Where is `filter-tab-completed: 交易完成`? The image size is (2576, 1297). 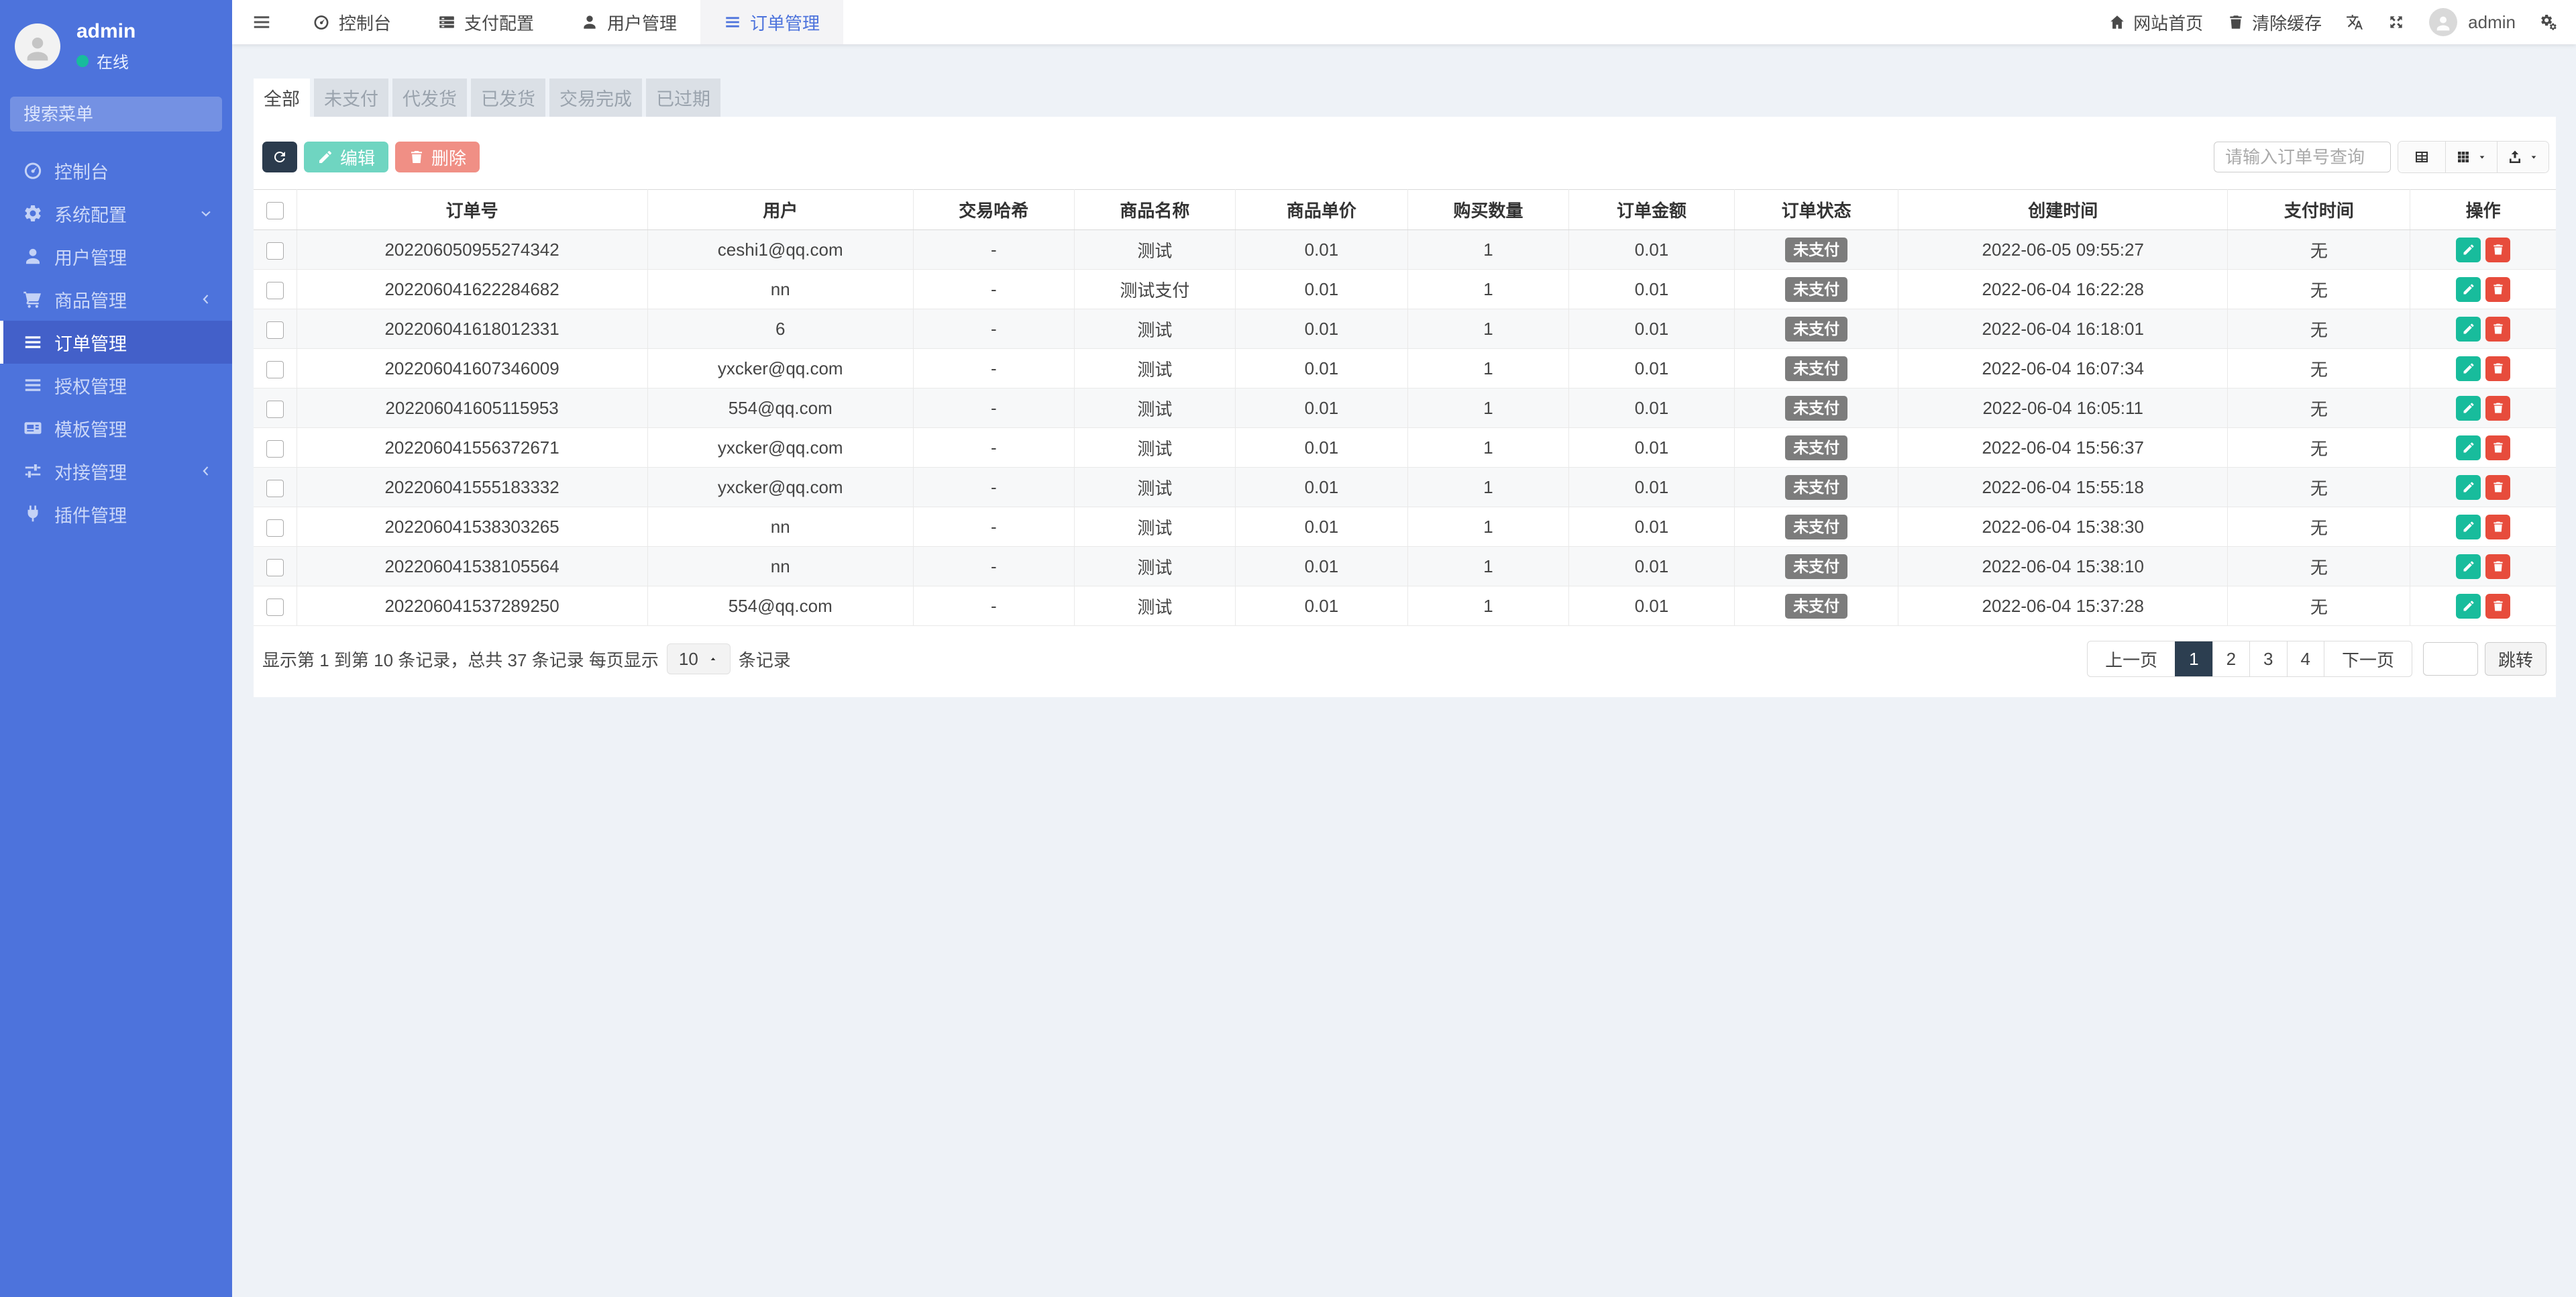
filter-tab-completed: 交易完成 is located at coordinates (595, 98).